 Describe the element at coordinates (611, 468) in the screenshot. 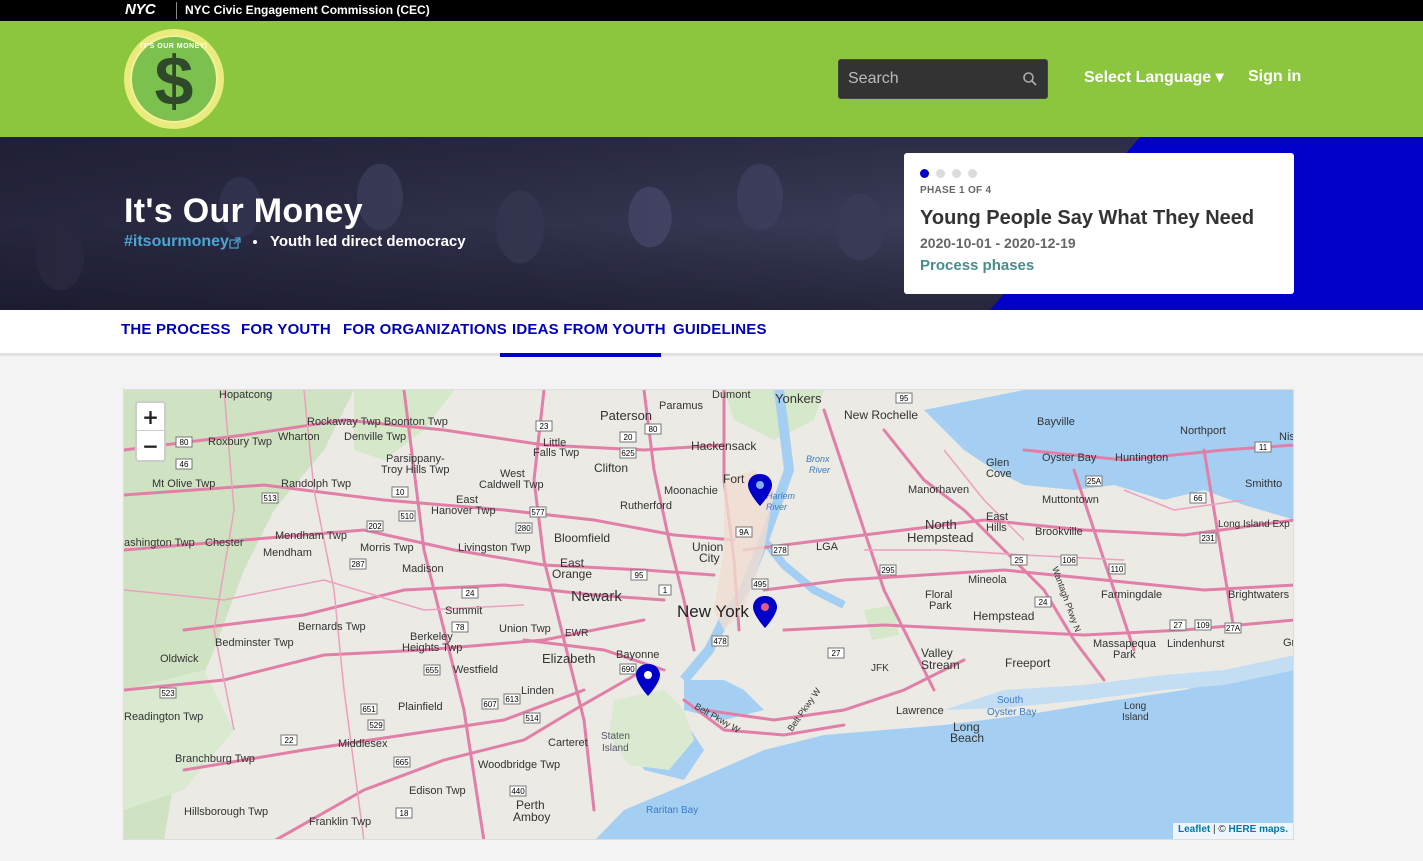

I see `map-label: Clifton` at that location.